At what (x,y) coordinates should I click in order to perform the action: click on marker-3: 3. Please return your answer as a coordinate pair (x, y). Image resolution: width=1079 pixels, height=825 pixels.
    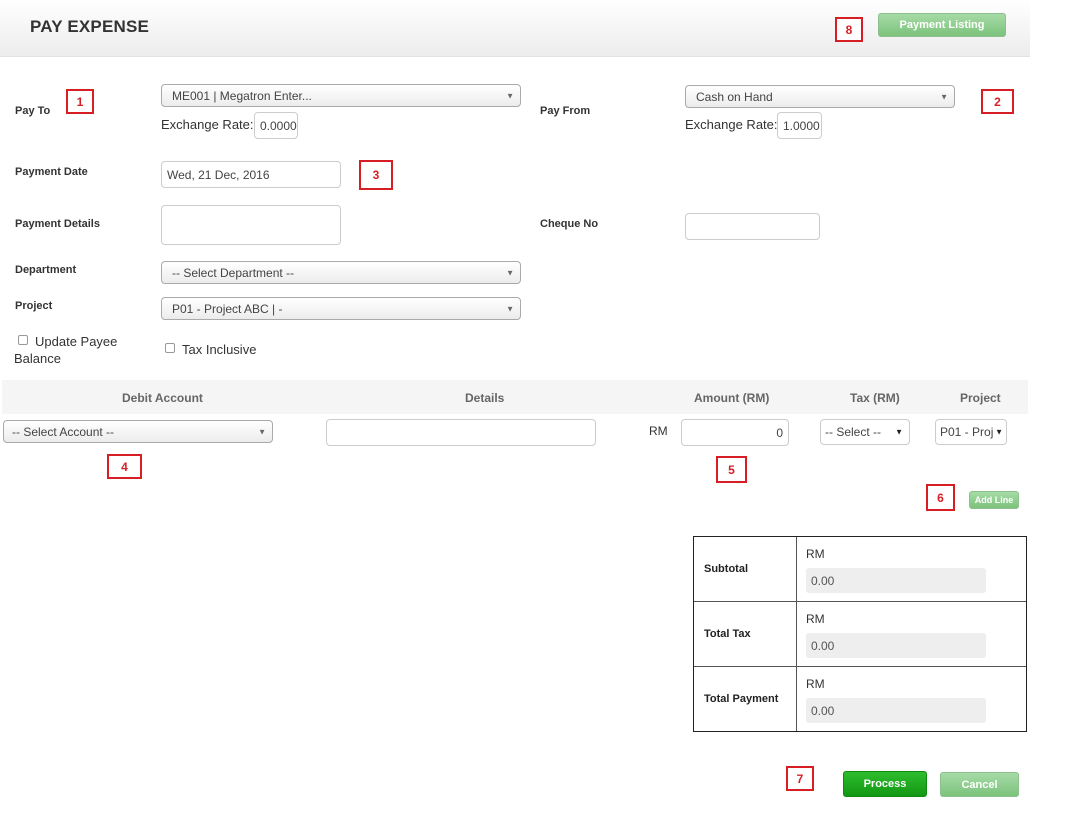
    Looking at the image, I should click on (376, 175).